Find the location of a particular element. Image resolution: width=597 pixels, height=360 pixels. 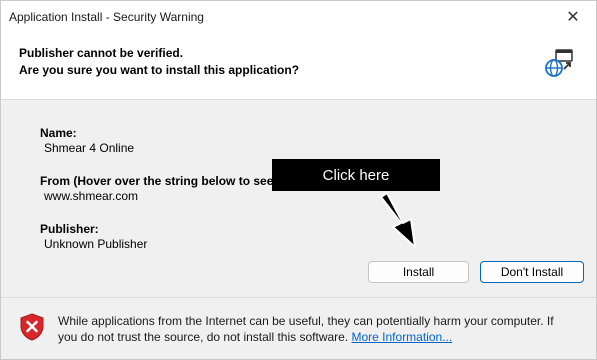

shield-error-icon is located at coordinates (32, 327).